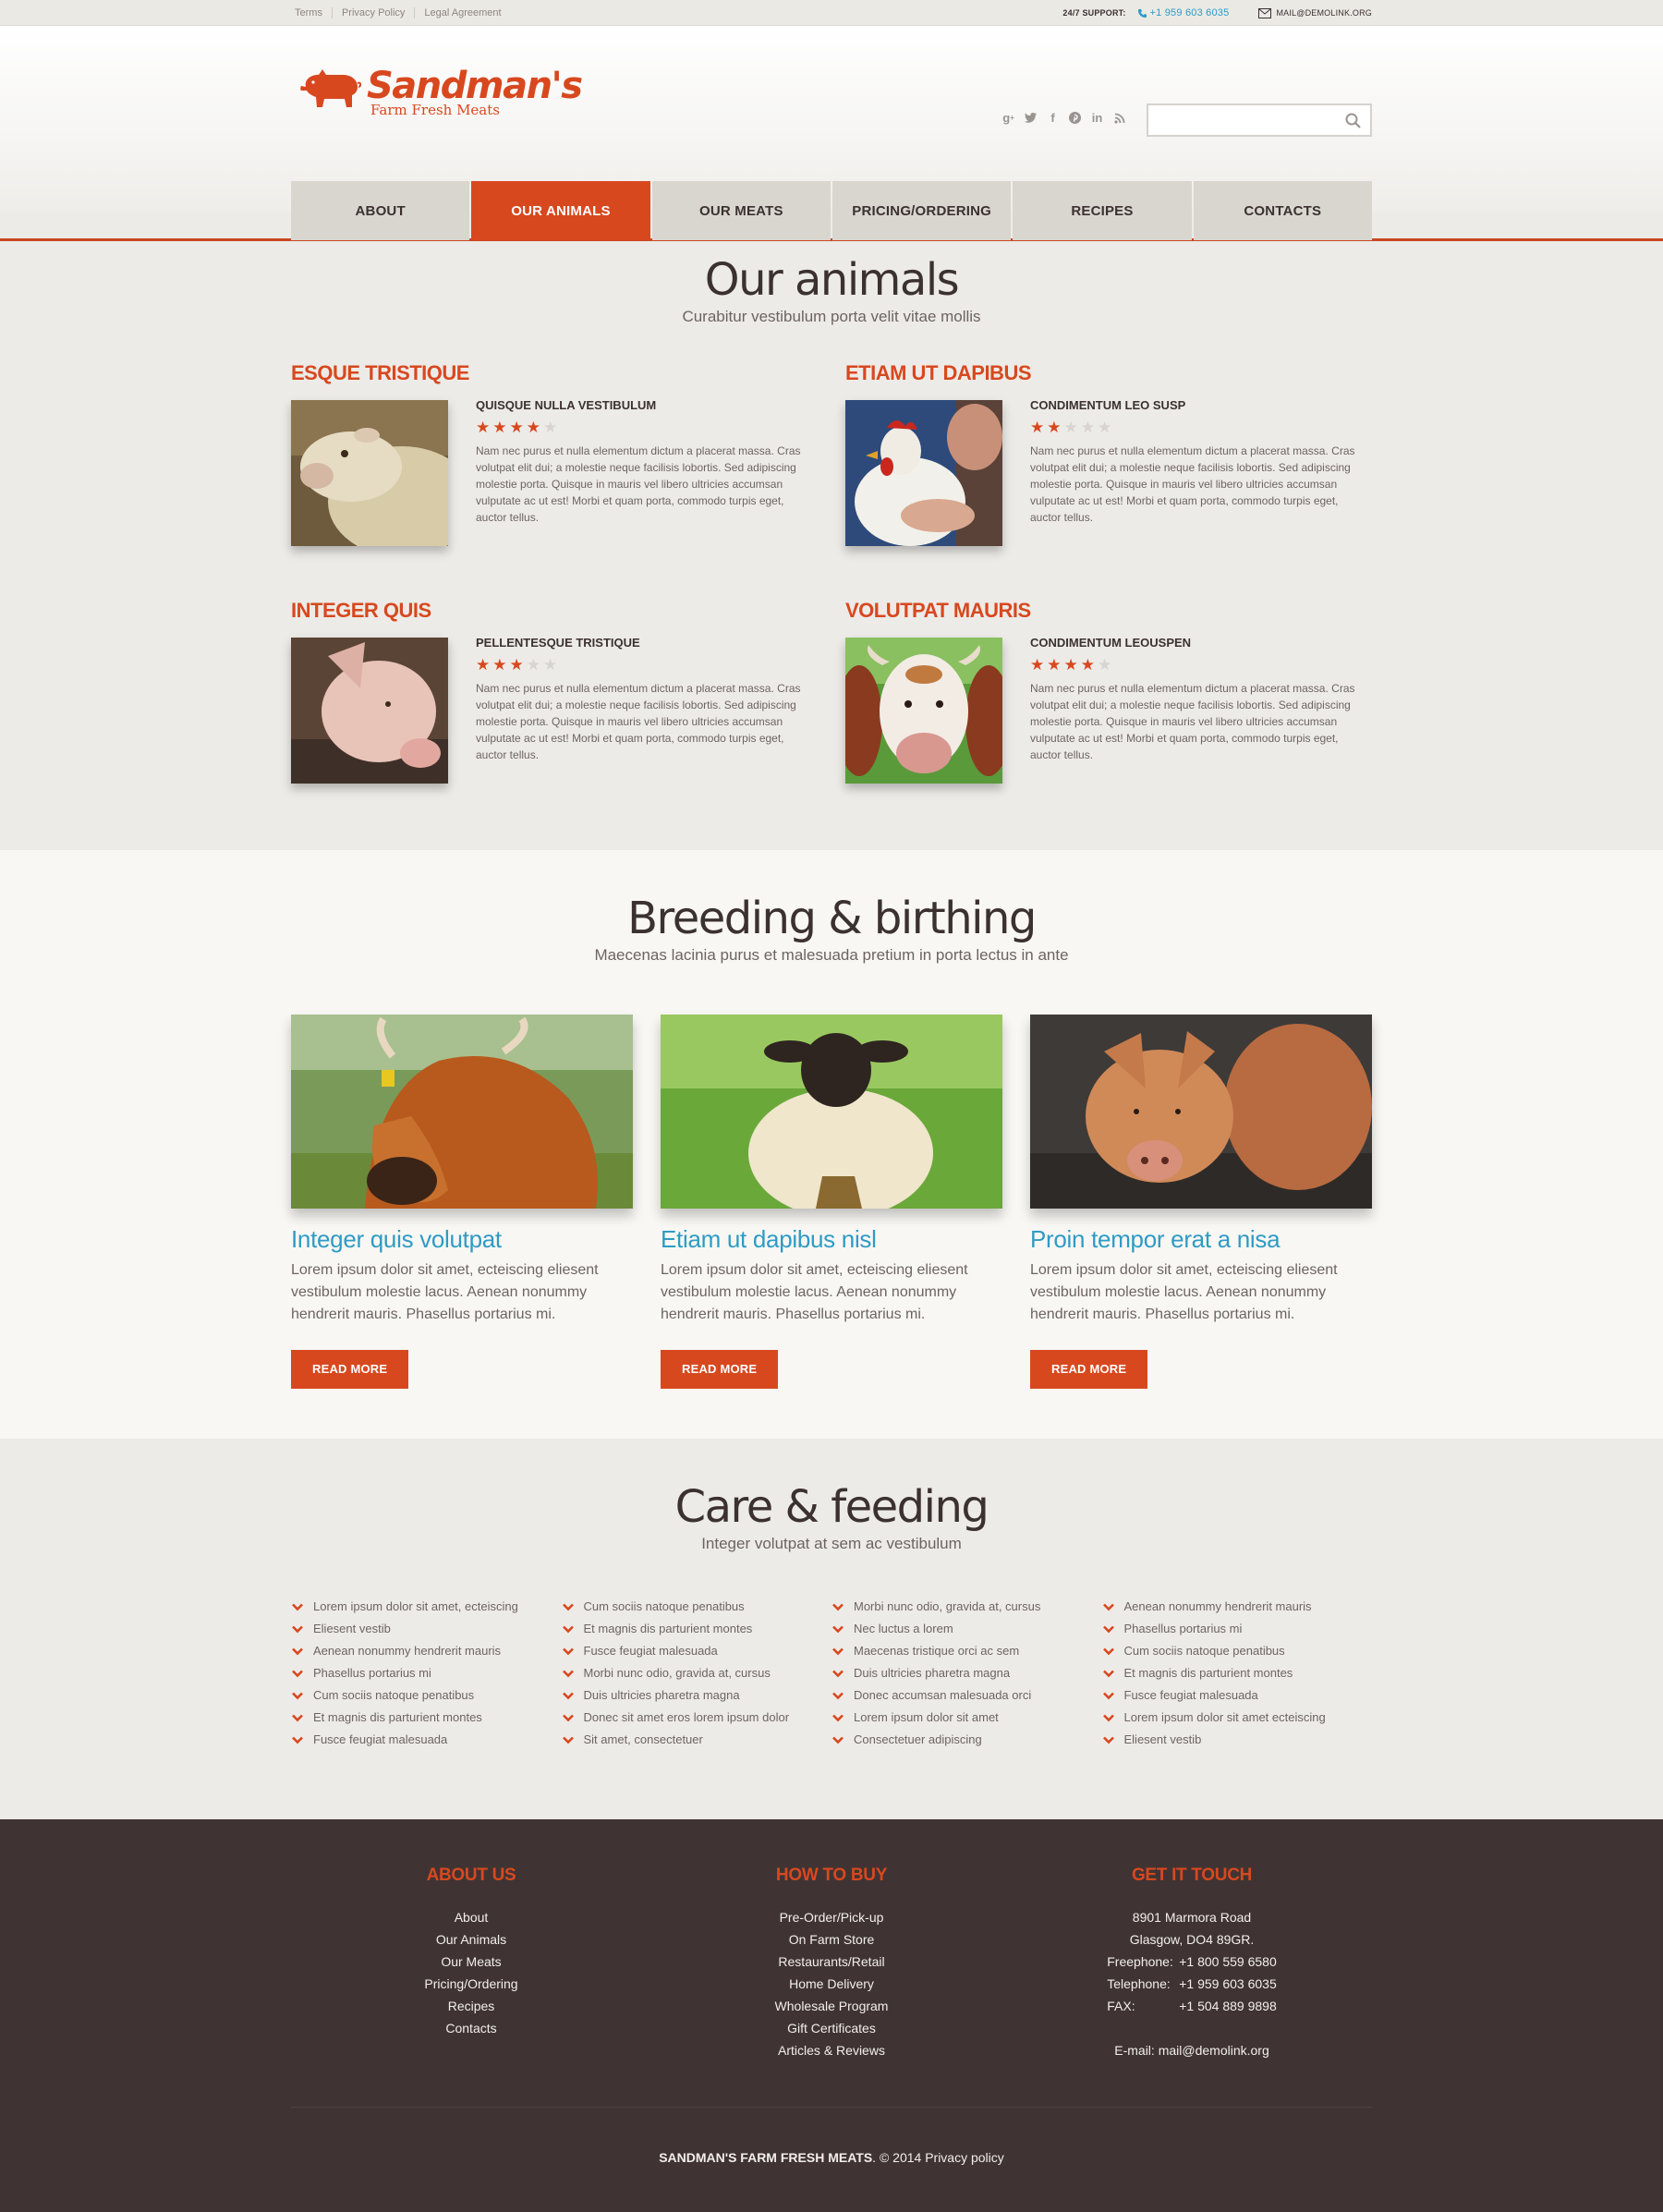 Image resolution: width=1663 pixels, height=2212 pixels. What do you see at coordinates (560, 210) in the screenshot?
I see `nav-item-our-animals: OUR ANIMALS` at bounding box center [560, 210].